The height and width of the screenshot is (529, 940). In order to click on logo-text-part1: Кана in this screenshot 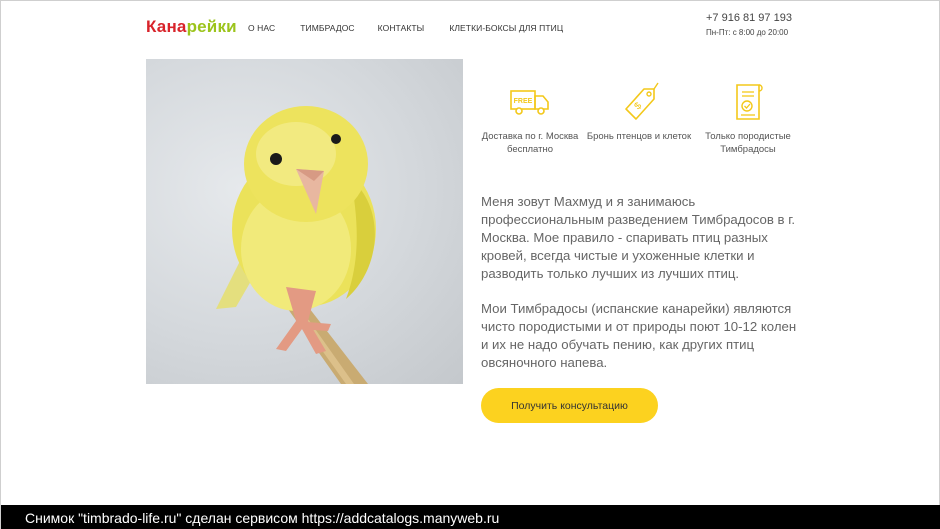, I will do `click(166, 26)`.